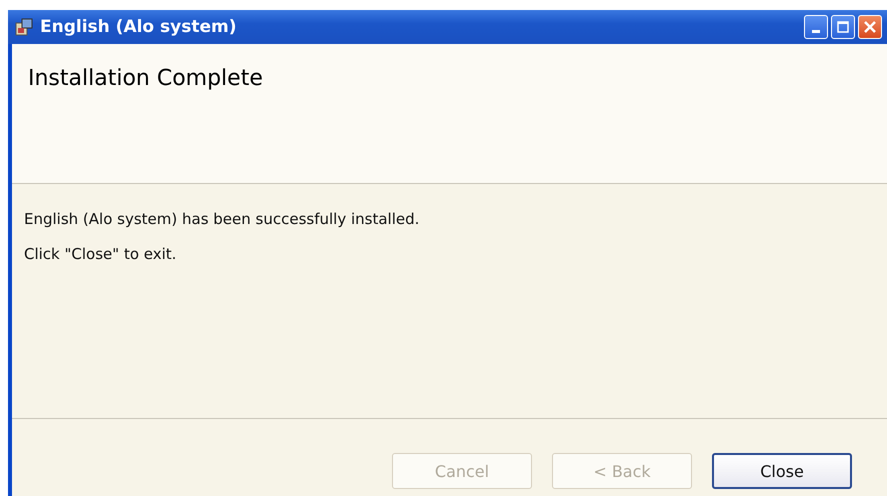 Image resolution: width=887 pixels, height=496 pixels. I want to click on maximize-icon, so click(843, 27).